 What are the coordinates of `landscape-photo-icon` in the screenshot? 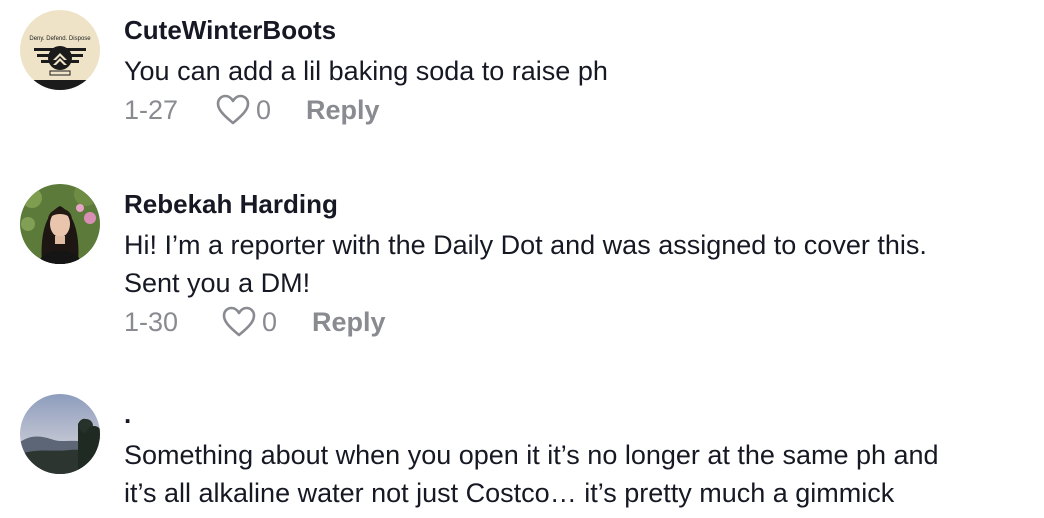 It's located at (60, 434).